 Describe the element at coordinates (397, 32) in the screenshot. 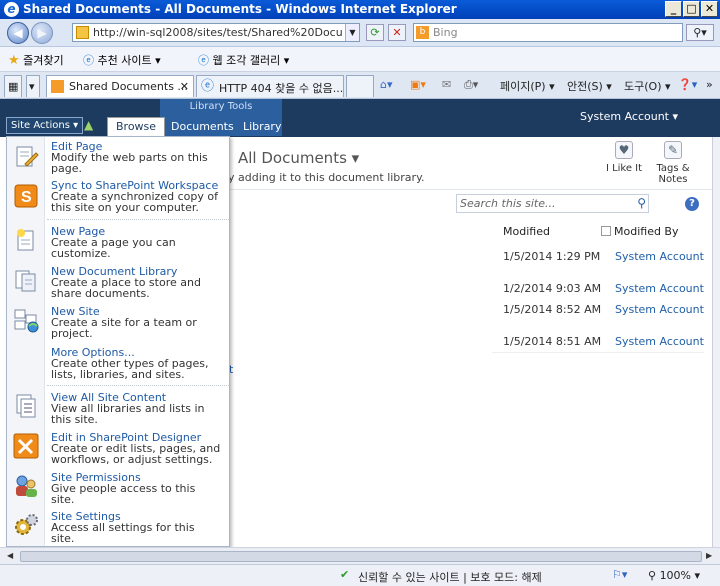

I see `stop-button: ✕` at that location.